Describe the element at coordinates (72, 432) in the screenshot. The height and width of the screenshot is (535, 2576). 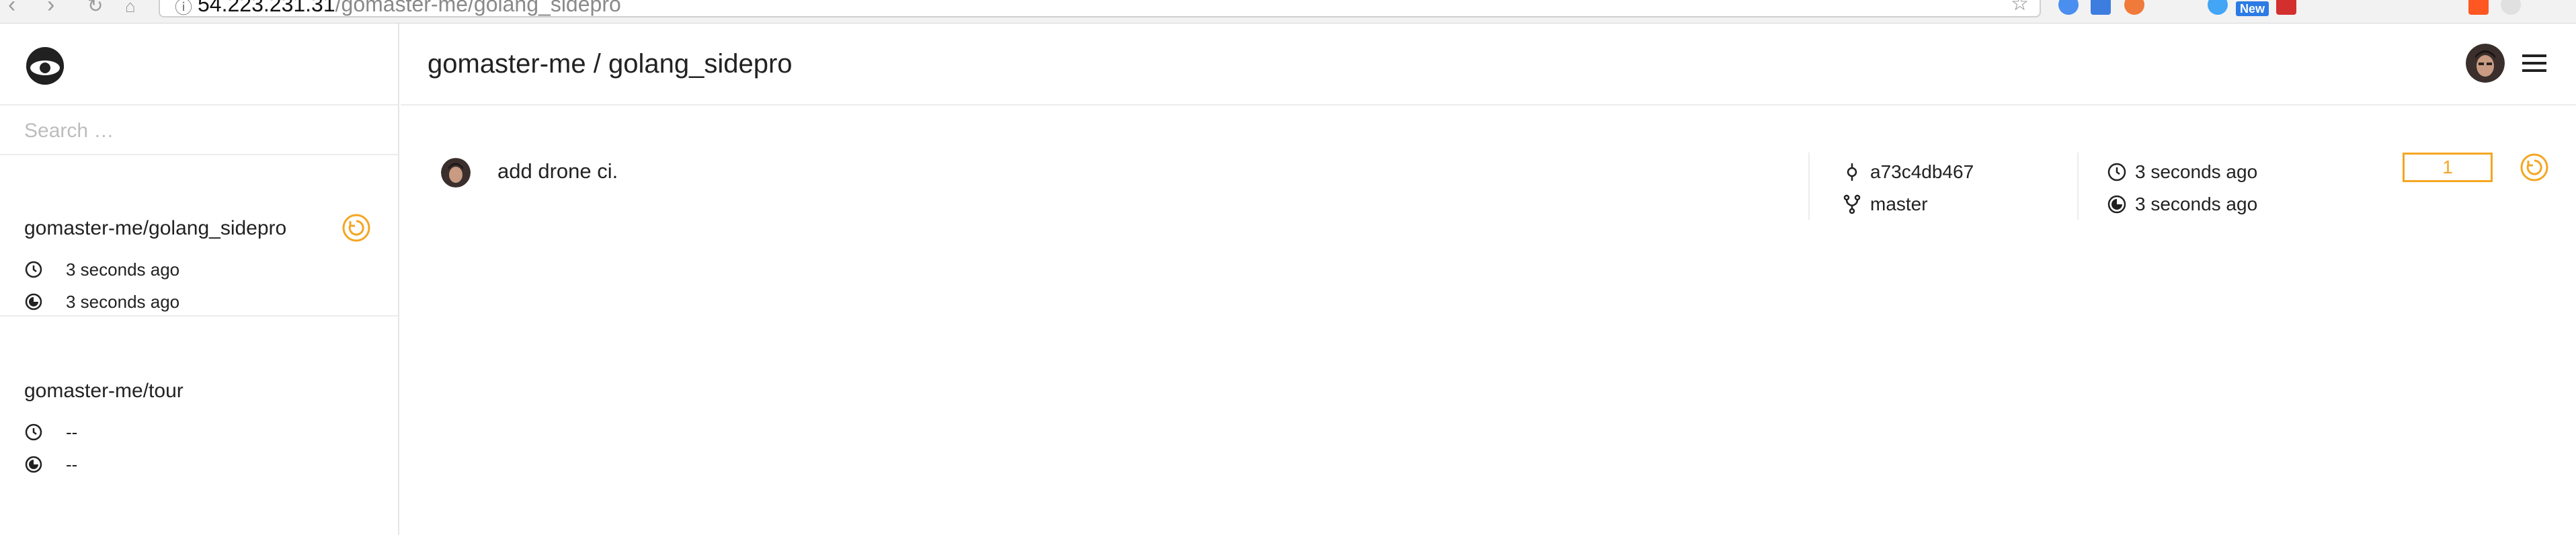
I see `repo-started-text: --` at that location.